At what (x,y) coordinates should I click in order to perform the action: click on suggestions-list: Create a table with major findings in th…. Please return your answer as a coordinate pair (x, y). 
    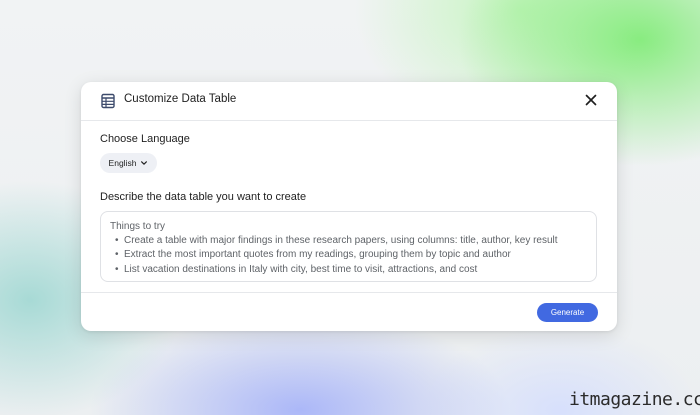
    Looking at the image, I should click on (348, 255).